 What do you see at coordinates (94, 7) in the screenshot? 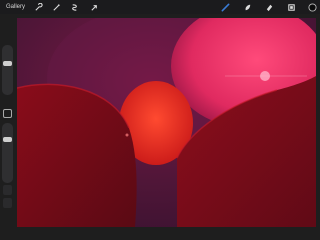
I see `transform-arrow-icon` at bounding box center [94, 7].